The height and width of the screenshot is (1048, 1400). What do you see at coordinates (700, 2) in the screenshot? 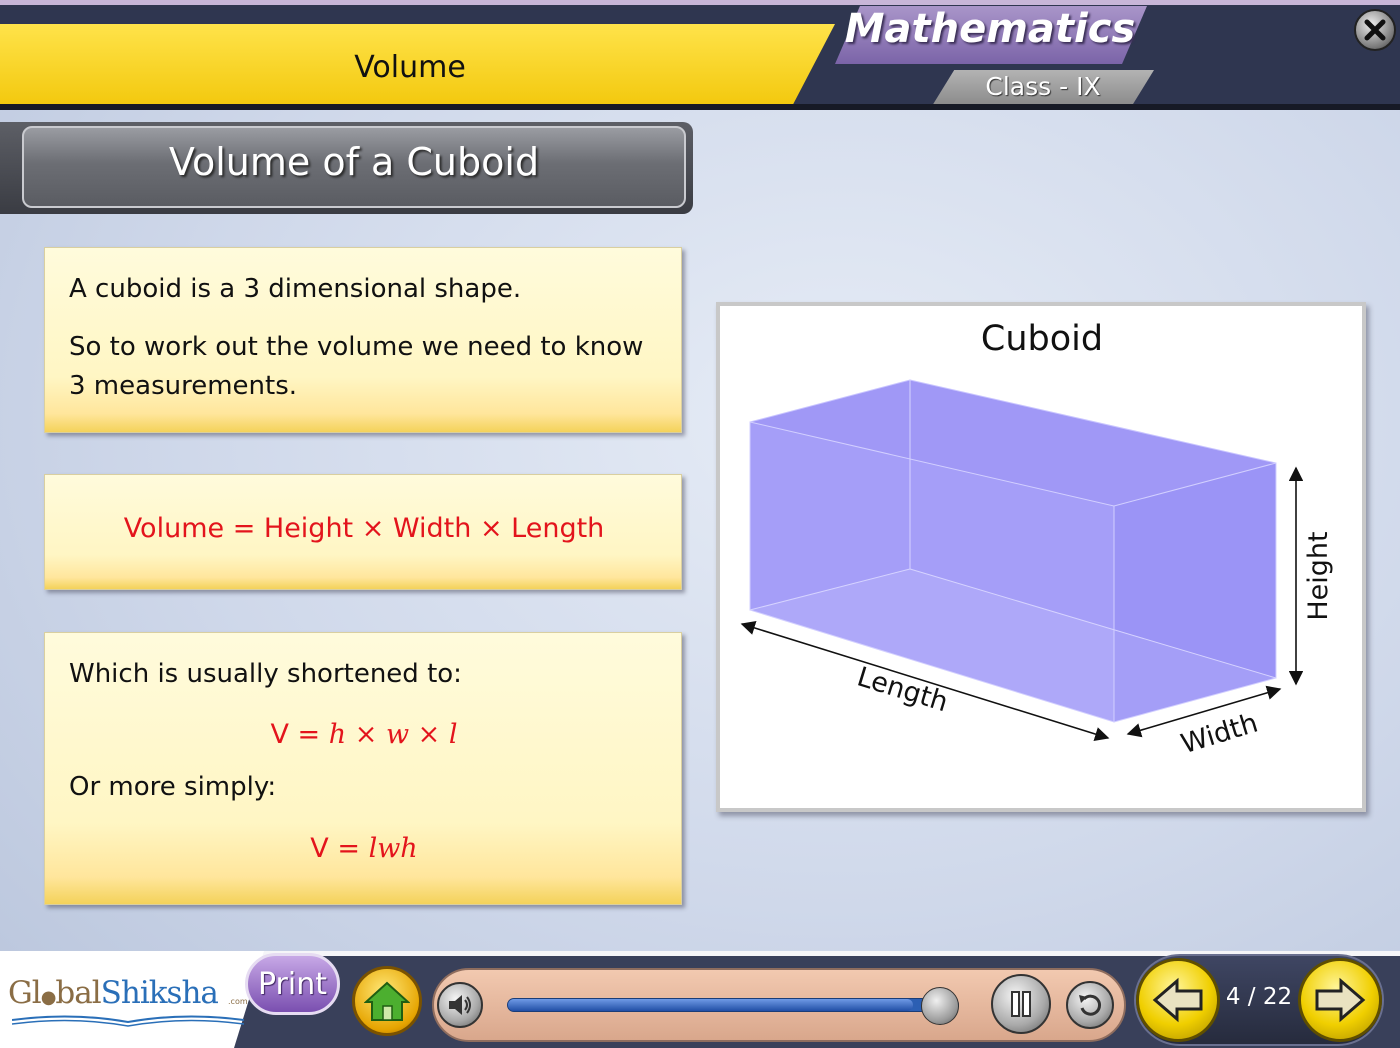
I see `header-top-strip` at bounding box center [700, 2].